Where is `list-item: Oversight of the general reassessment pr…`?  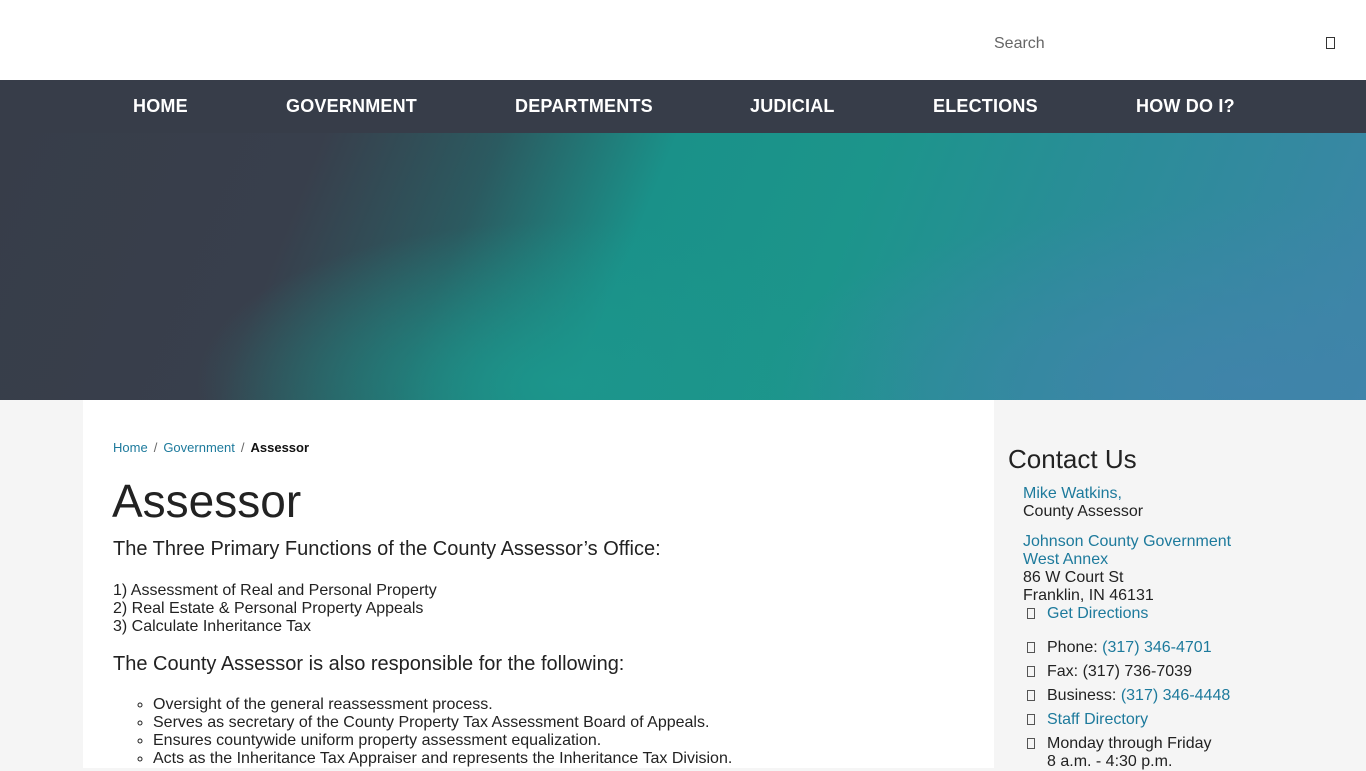
list-item: Oversight of the general reassessment pr… is located at coordinates (442, 705).